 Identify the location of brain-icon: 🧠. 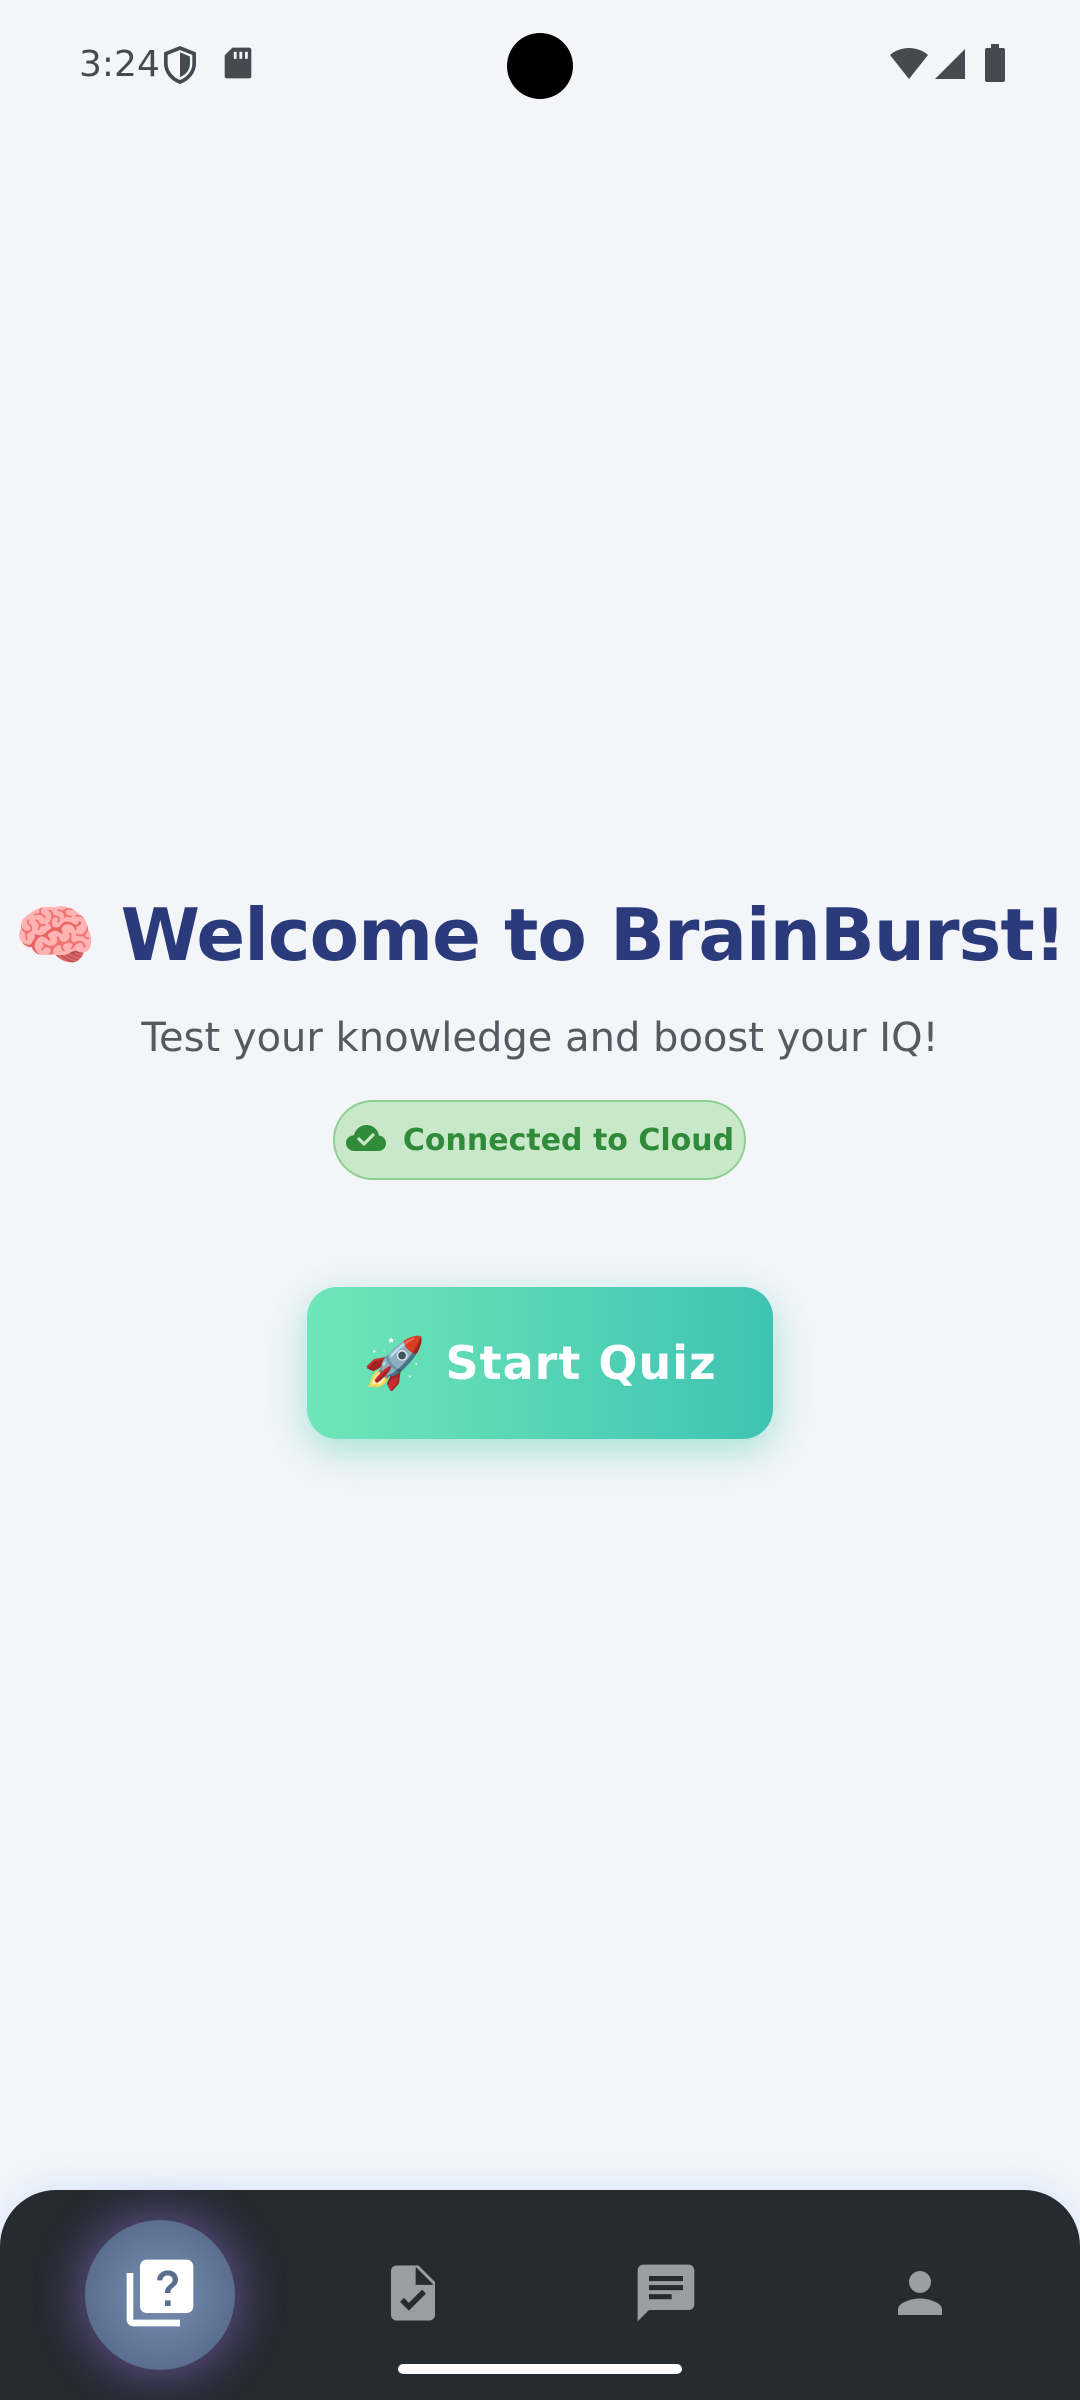
(55, 935).